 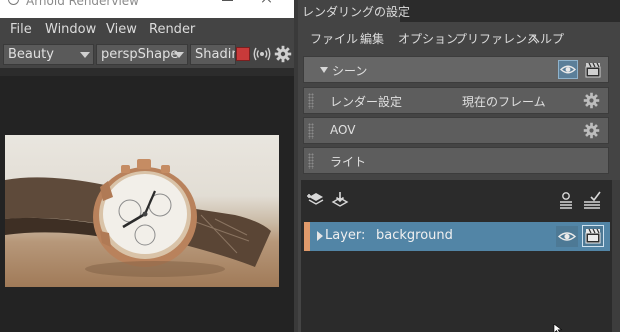 What do you see at coordinates (13, 2) in the screenshot?
I see `arnold-app-icon` at bounding box center [13, 2].